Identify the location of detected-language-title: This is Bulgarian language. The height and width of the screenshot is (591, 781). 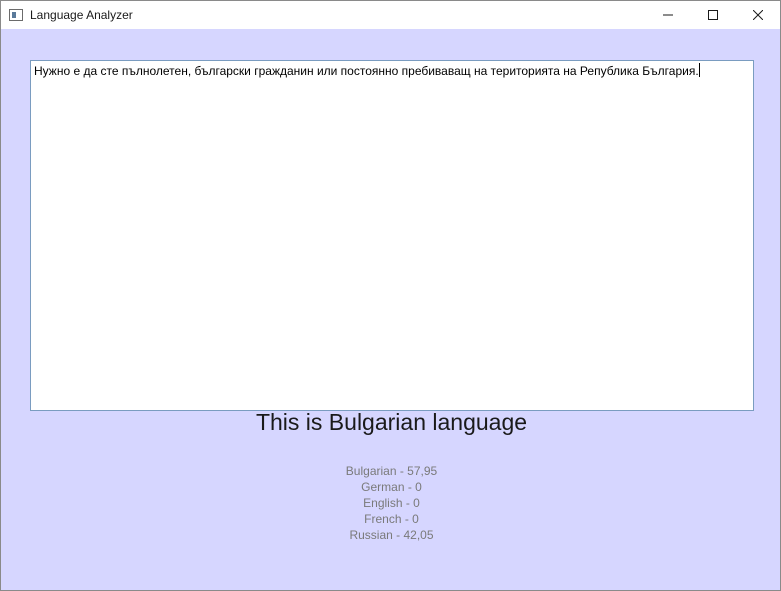
(391, 422).